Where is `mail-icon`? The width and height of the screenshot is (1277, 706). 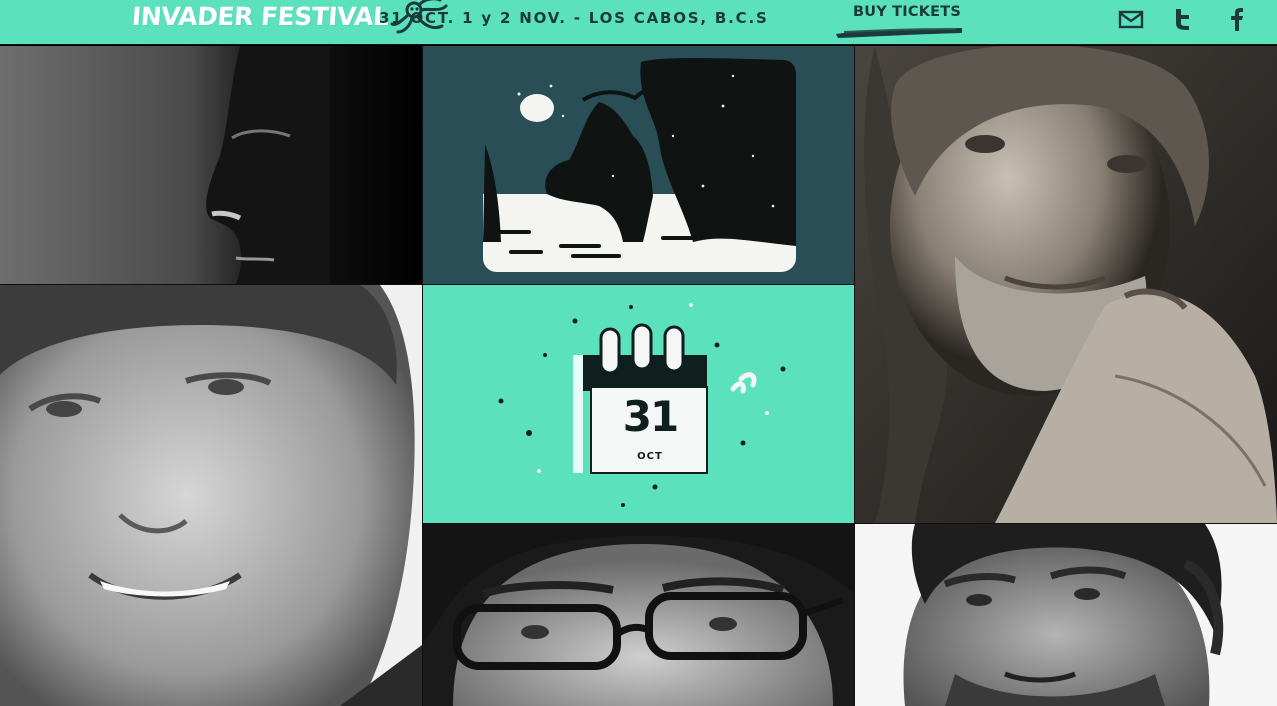 mail-icon is located at coordinates (1131, 19).